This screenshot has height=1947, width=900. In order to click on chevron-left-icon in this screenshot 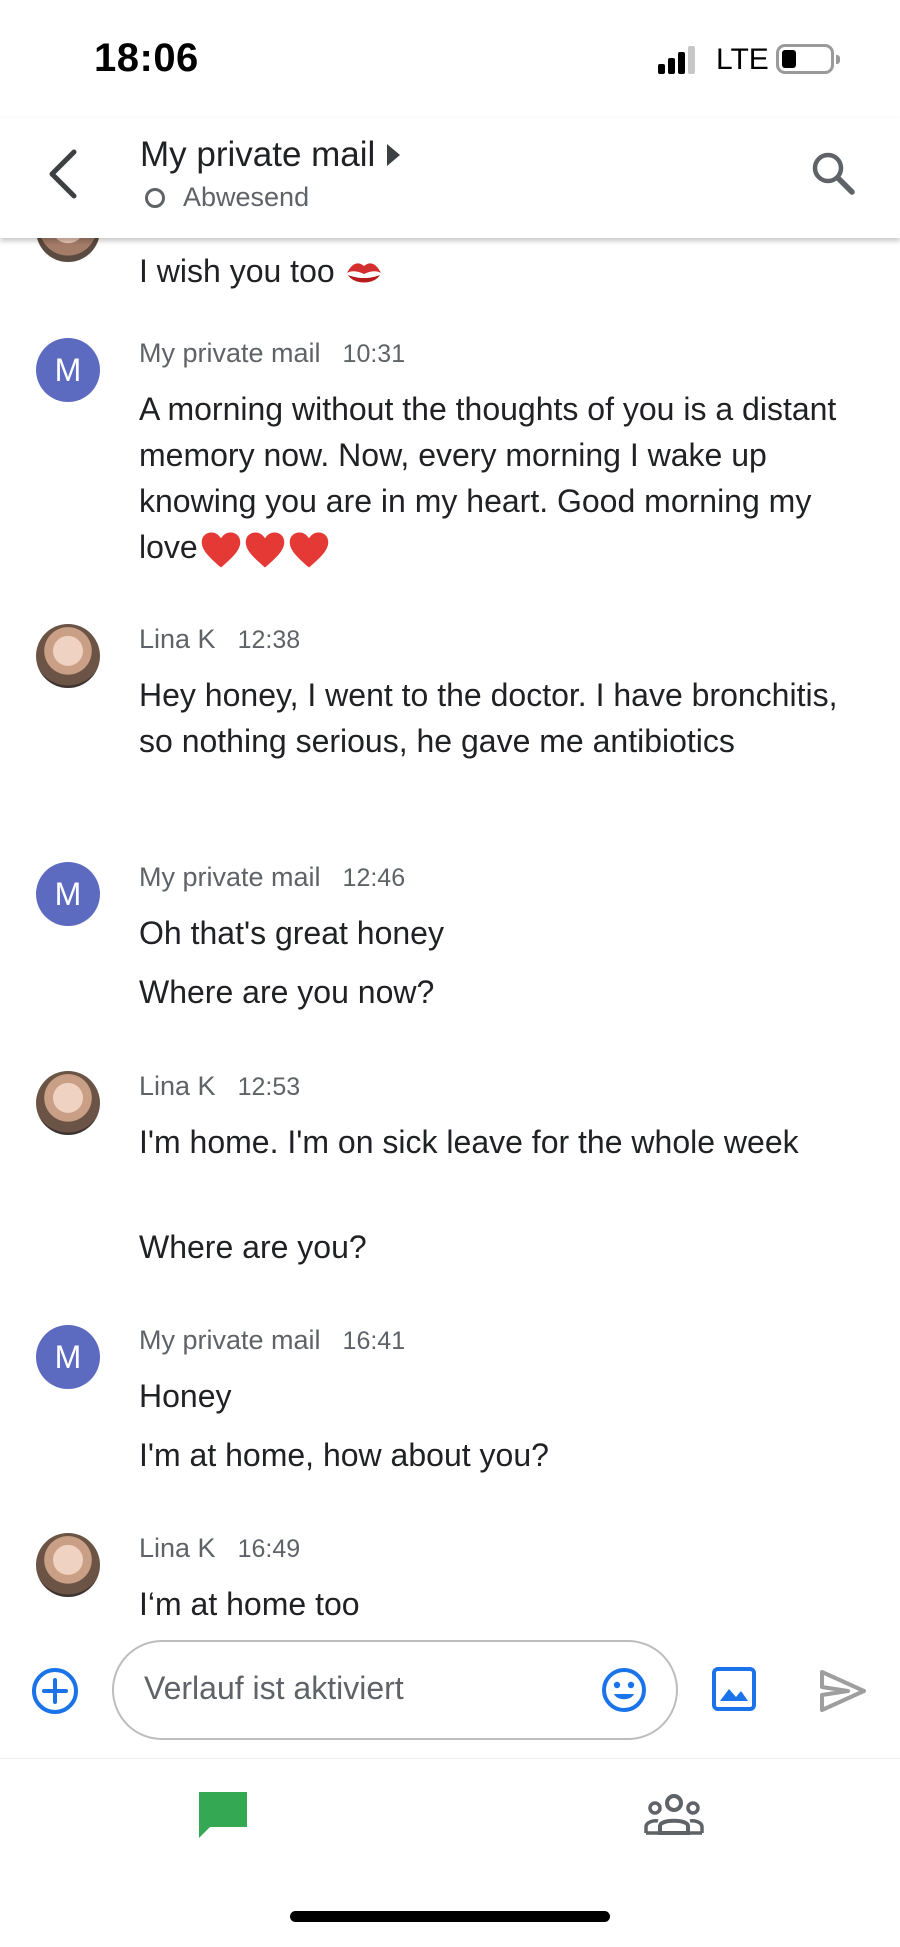, I will do `click(63, 174)`.